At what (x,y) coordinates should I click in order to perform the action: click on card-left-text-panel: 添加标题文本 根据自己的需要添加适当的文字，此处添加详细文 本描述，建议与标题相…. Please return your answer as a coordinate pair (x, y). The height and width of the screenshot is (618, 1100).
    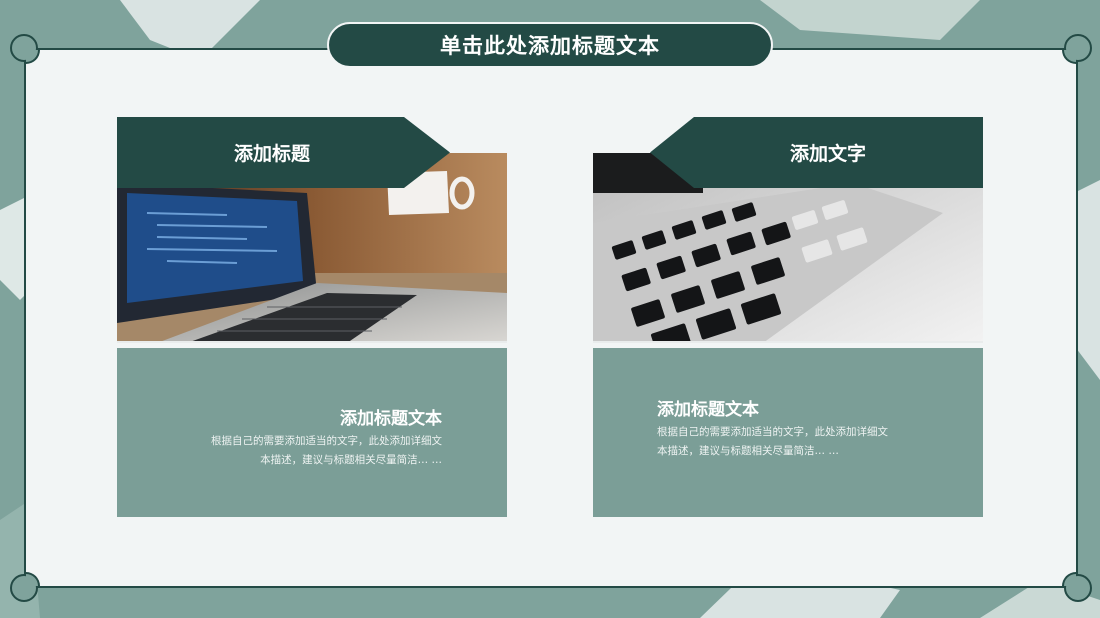
    Looking at the image, I should click on (312, 432).